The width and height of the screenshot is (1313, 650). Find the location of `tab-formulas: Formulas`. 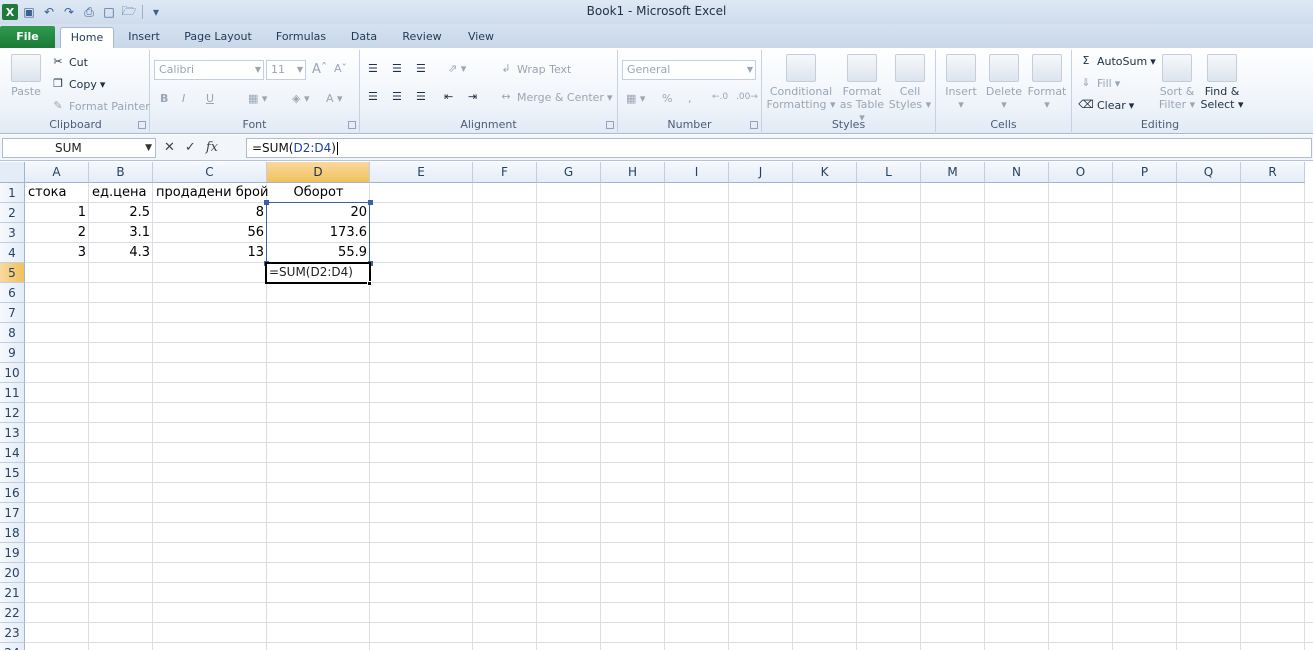

tab-formulas: Formulas is located at coordinates (301, 37).